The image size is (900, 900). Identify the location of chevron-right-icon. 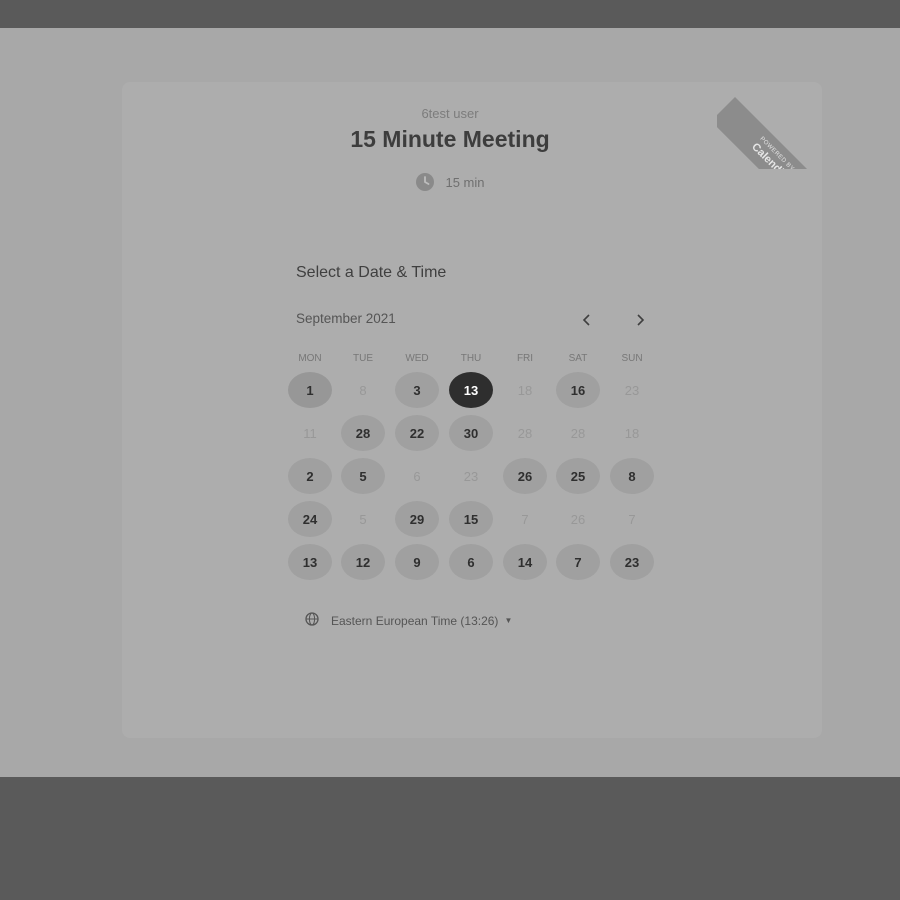
(640, 320).